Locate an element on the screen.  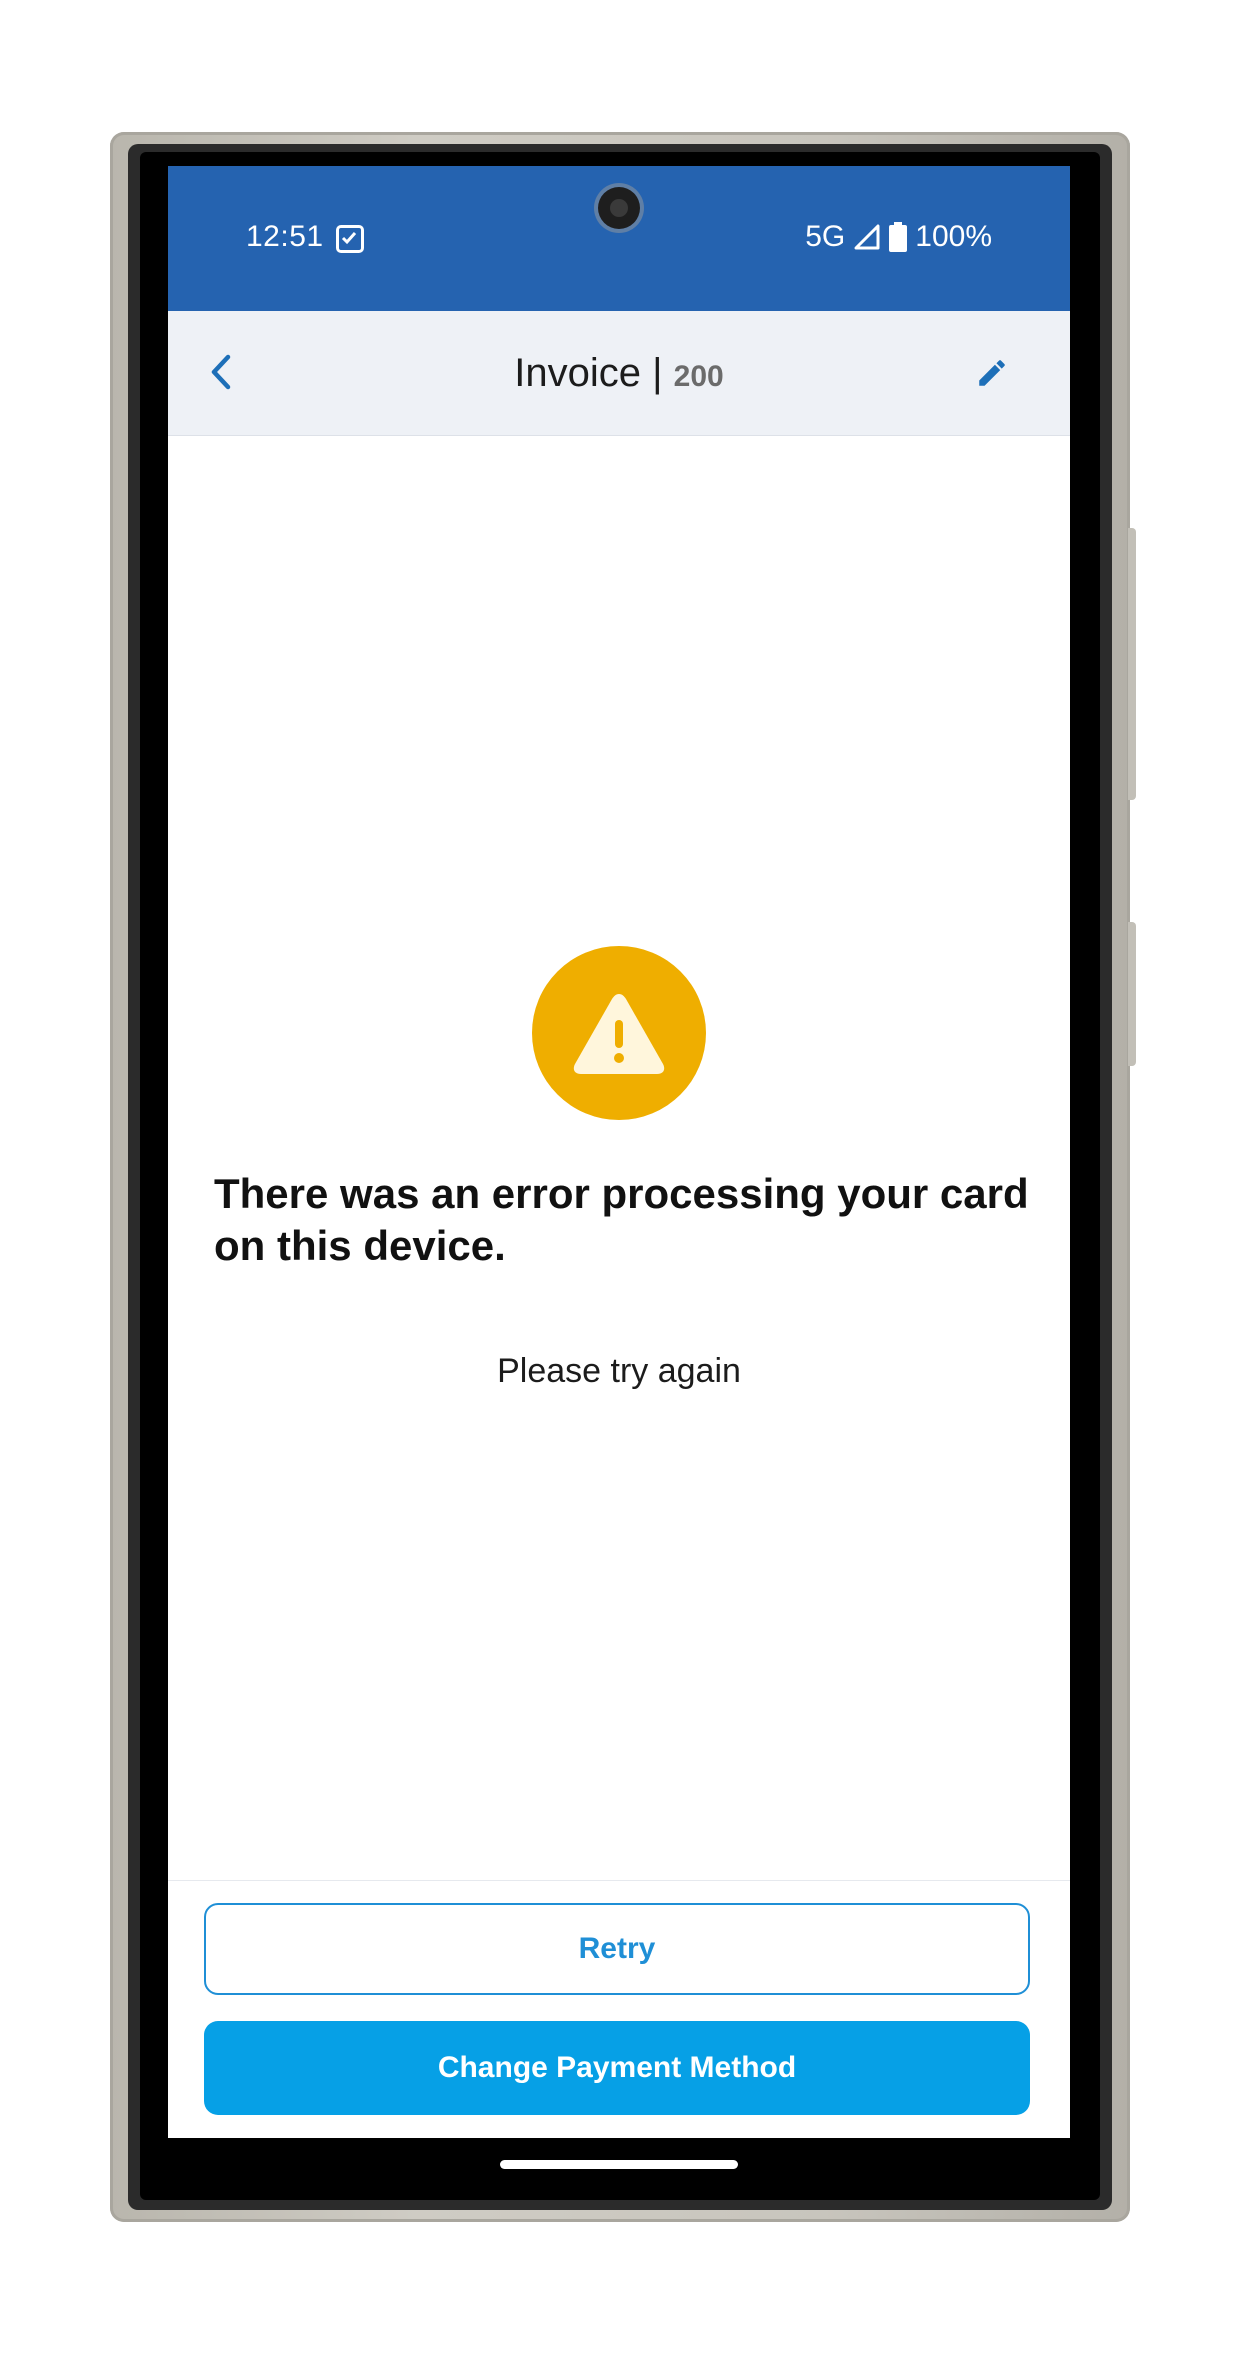
page-title-text: Invoice | is located at coordinates (588, 373).